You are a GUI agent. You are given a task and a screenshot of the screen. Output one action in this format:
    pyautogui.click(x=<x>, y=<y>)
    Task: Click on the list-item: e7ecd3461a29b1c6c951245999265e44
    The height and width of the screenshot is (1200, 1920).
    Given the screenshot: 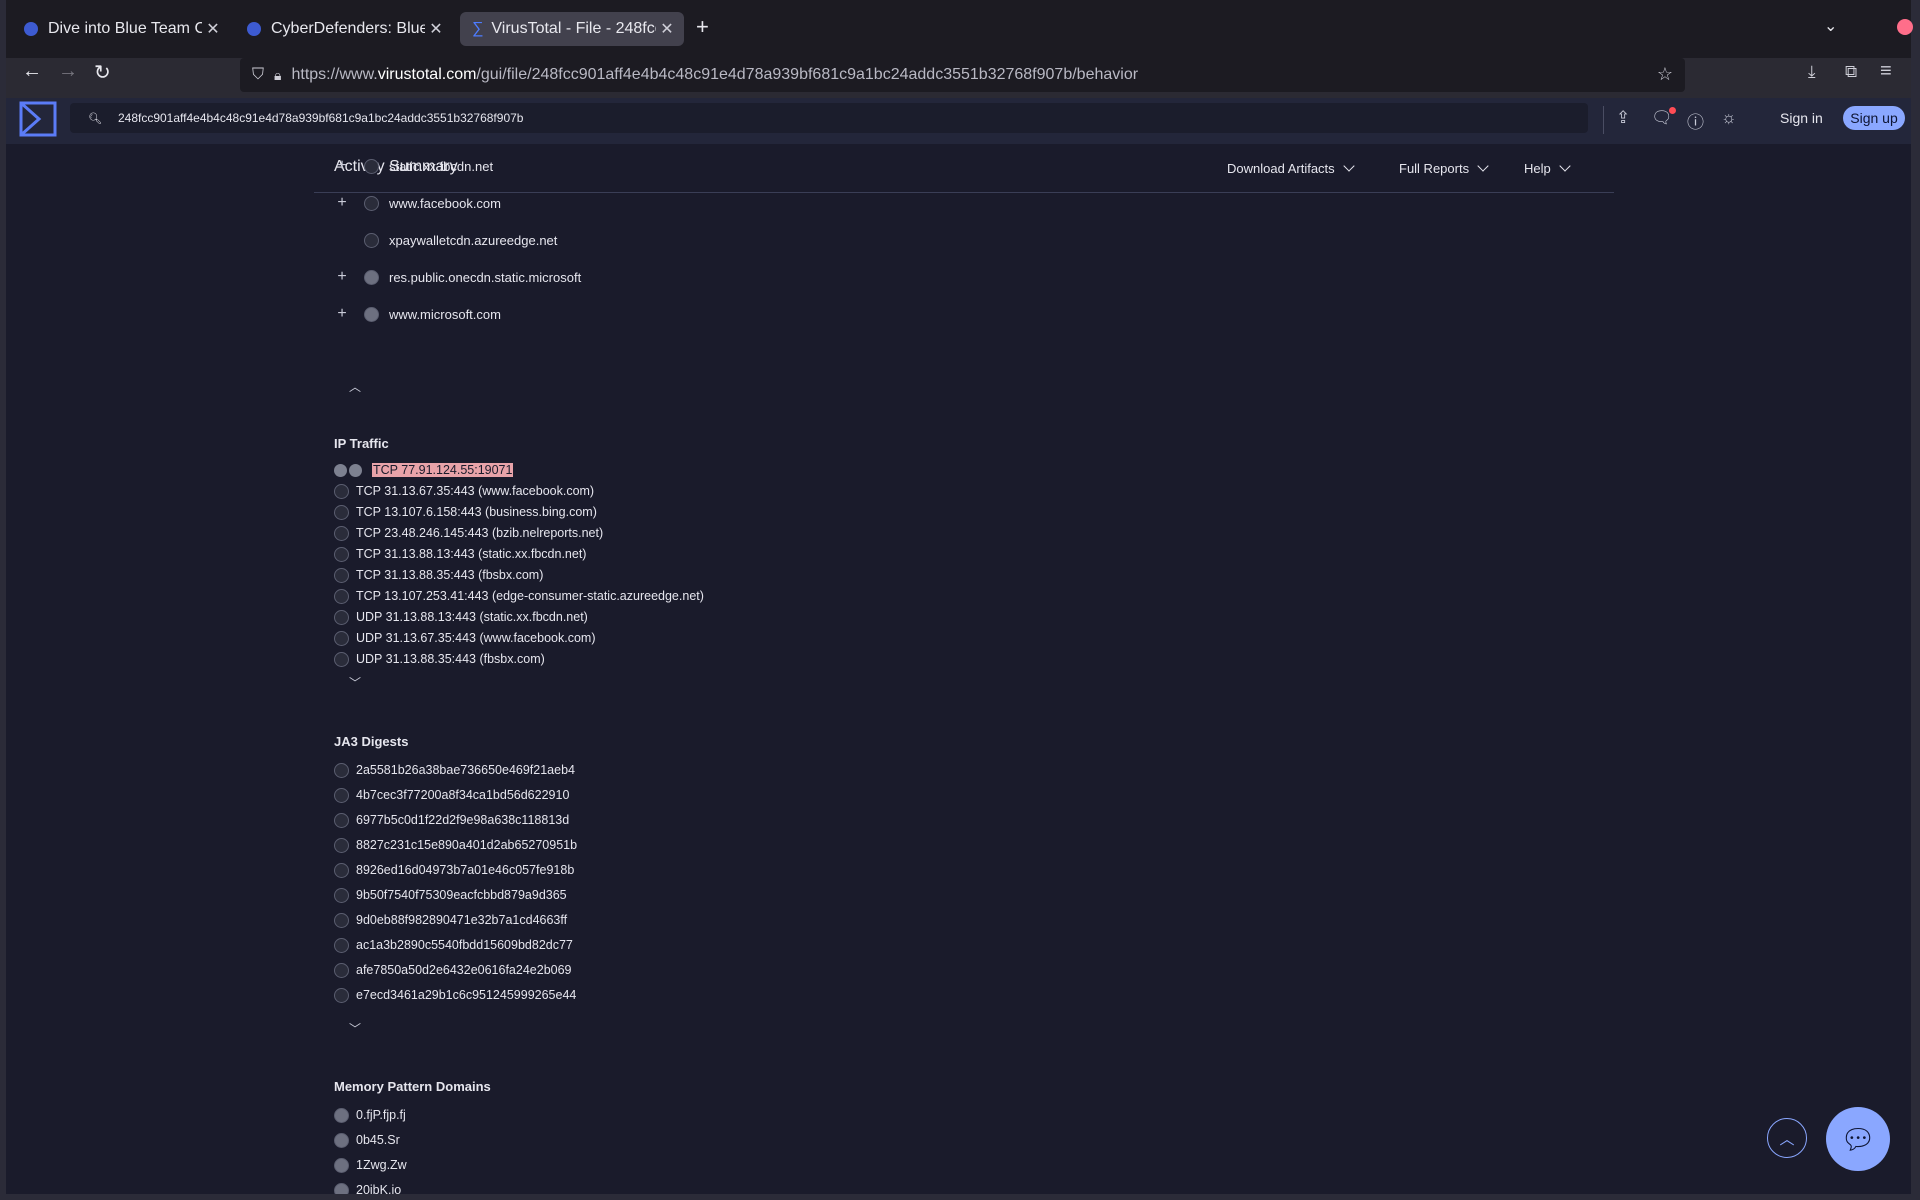 What is the action you would take?
    pyautogui.click(x=455, y=995)
    